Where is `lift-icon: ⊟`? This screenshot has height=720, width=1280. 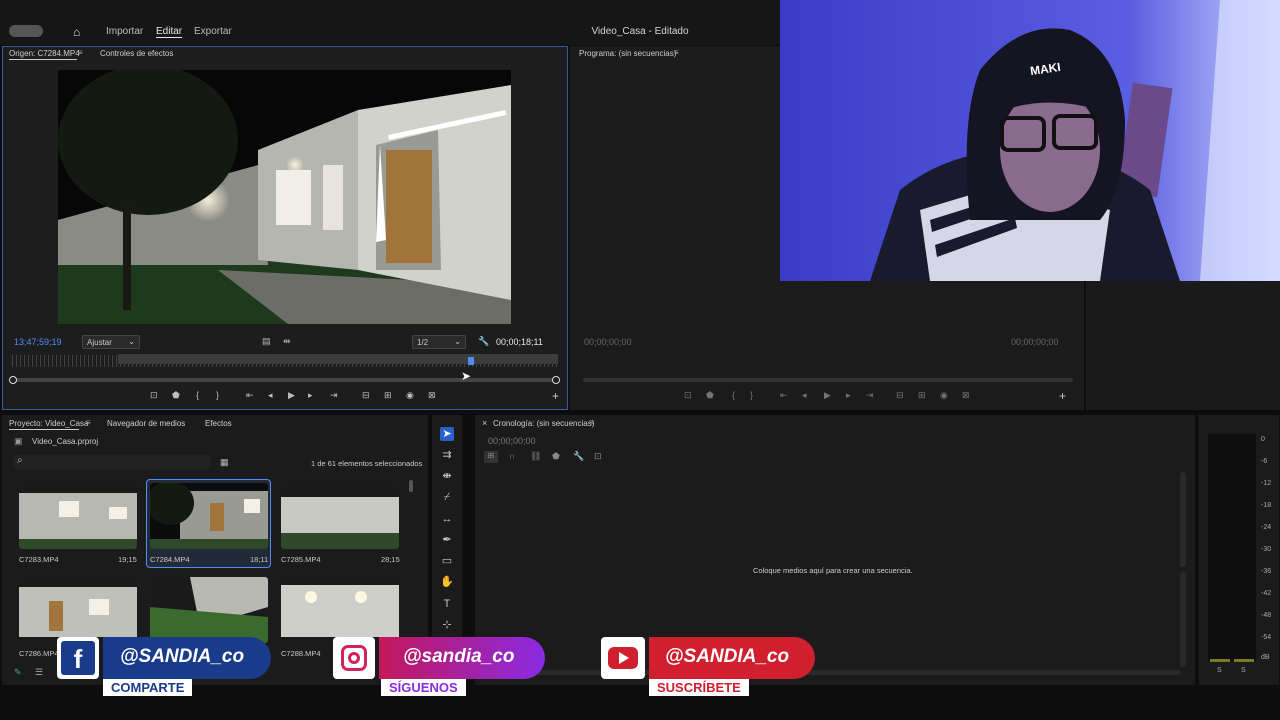
lift-icon: ⊟ is located at coordinates (900, 395).